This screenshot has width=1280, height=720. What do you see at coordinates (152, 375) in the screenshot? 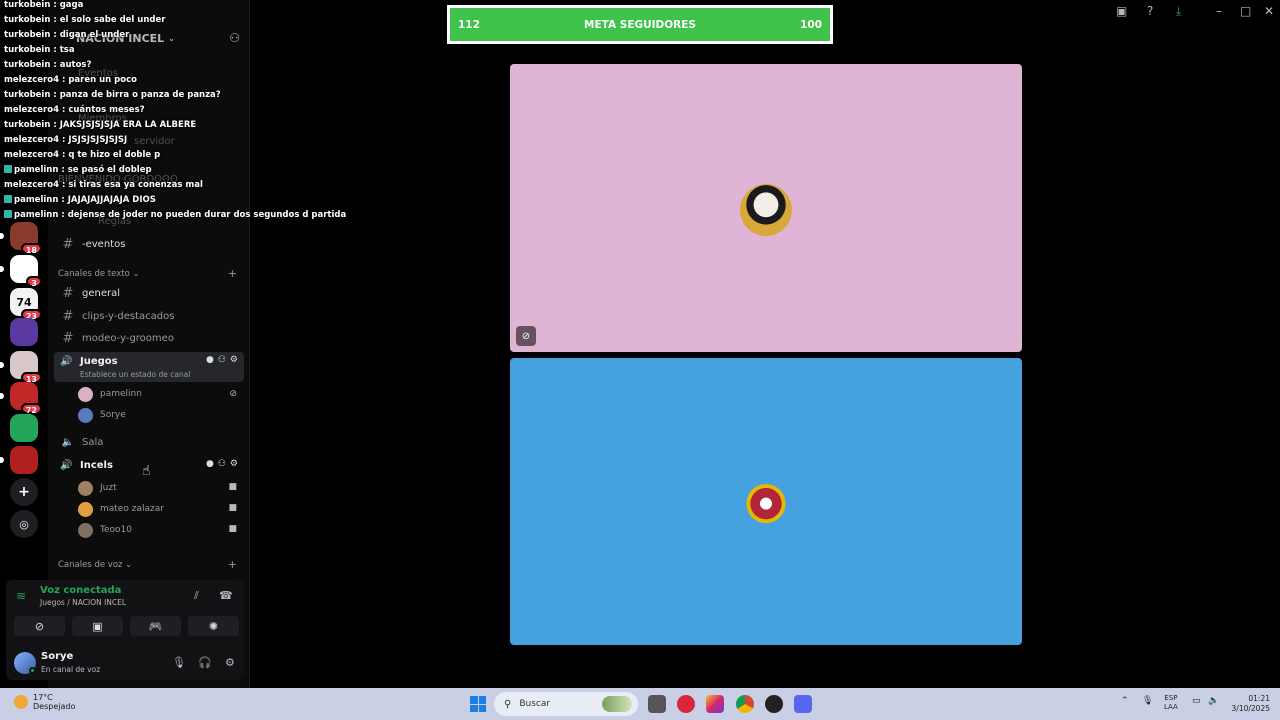
I see `channel-status: Establece un estado de canal` at bounding box center [152, 375].